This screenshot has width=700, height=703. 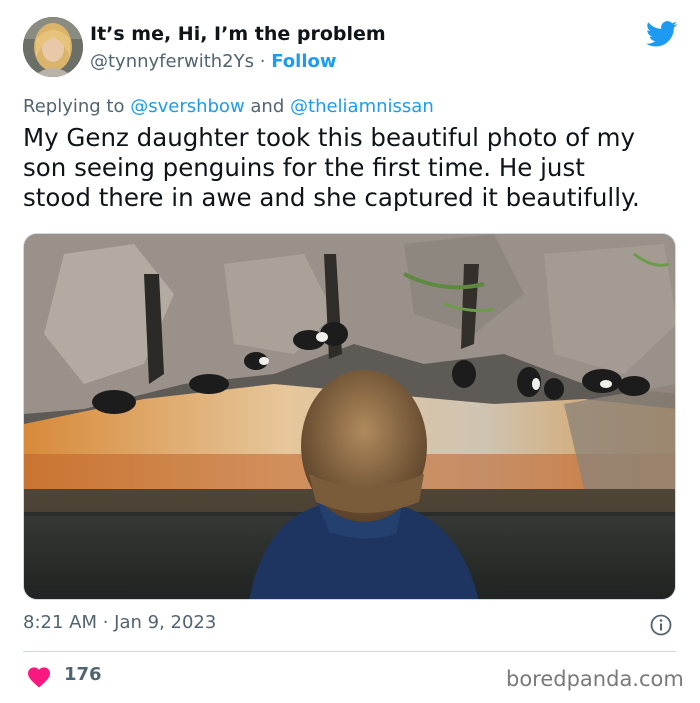 What do you see at coordinates (349, 651) in the screenshot?
I see `divider` at bounding box center [349, 651].